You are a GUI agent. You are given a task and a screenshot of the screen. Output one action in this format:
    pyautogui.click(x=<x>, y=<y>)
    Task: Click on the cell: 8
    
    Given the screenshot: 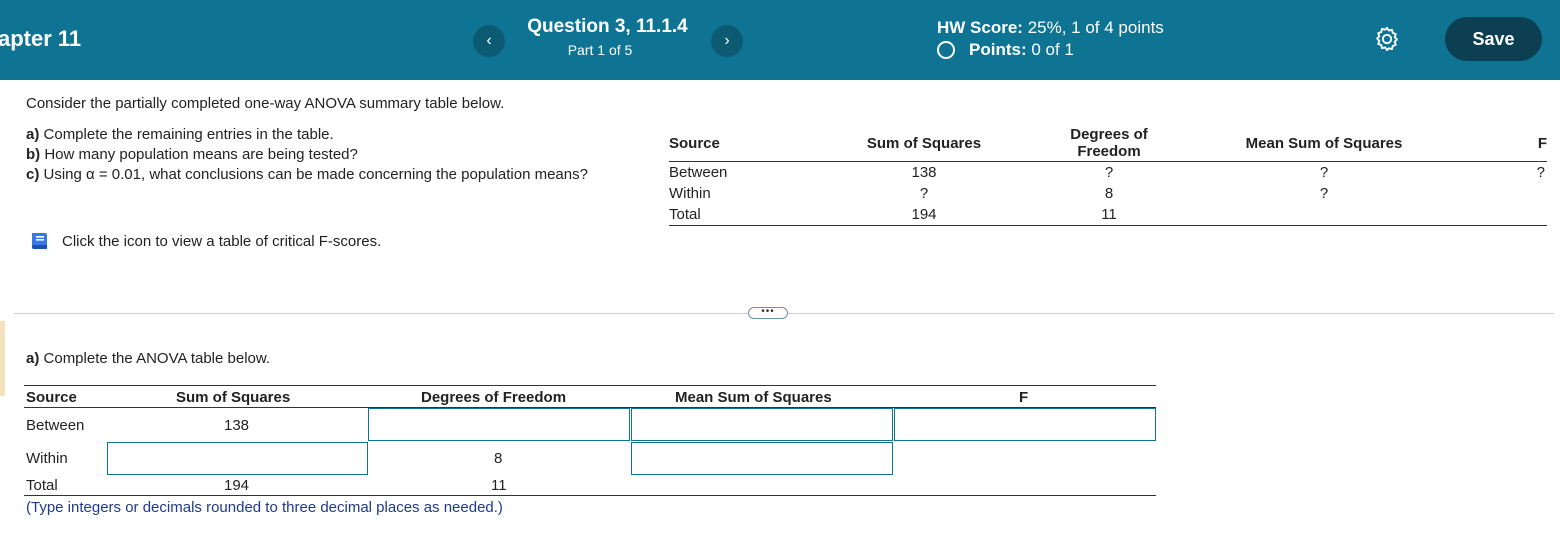 What is the action you would take?
    pyautogui.click(x=1109, y=193)
    